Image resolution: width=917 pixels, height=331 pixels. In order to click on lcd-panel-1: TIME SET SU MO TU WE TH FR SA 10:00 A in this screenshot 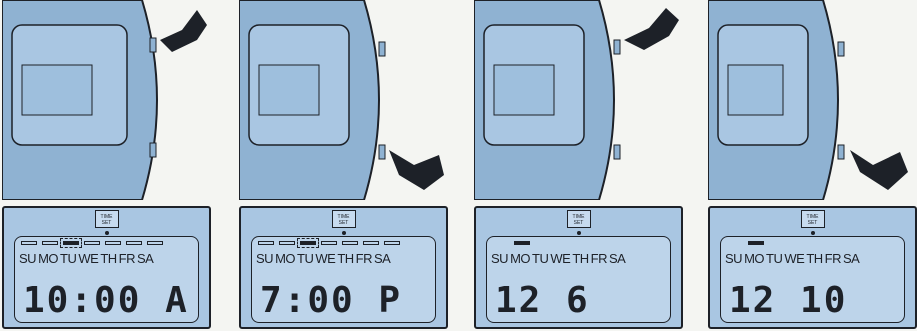, I will do `click(106, 267)`.